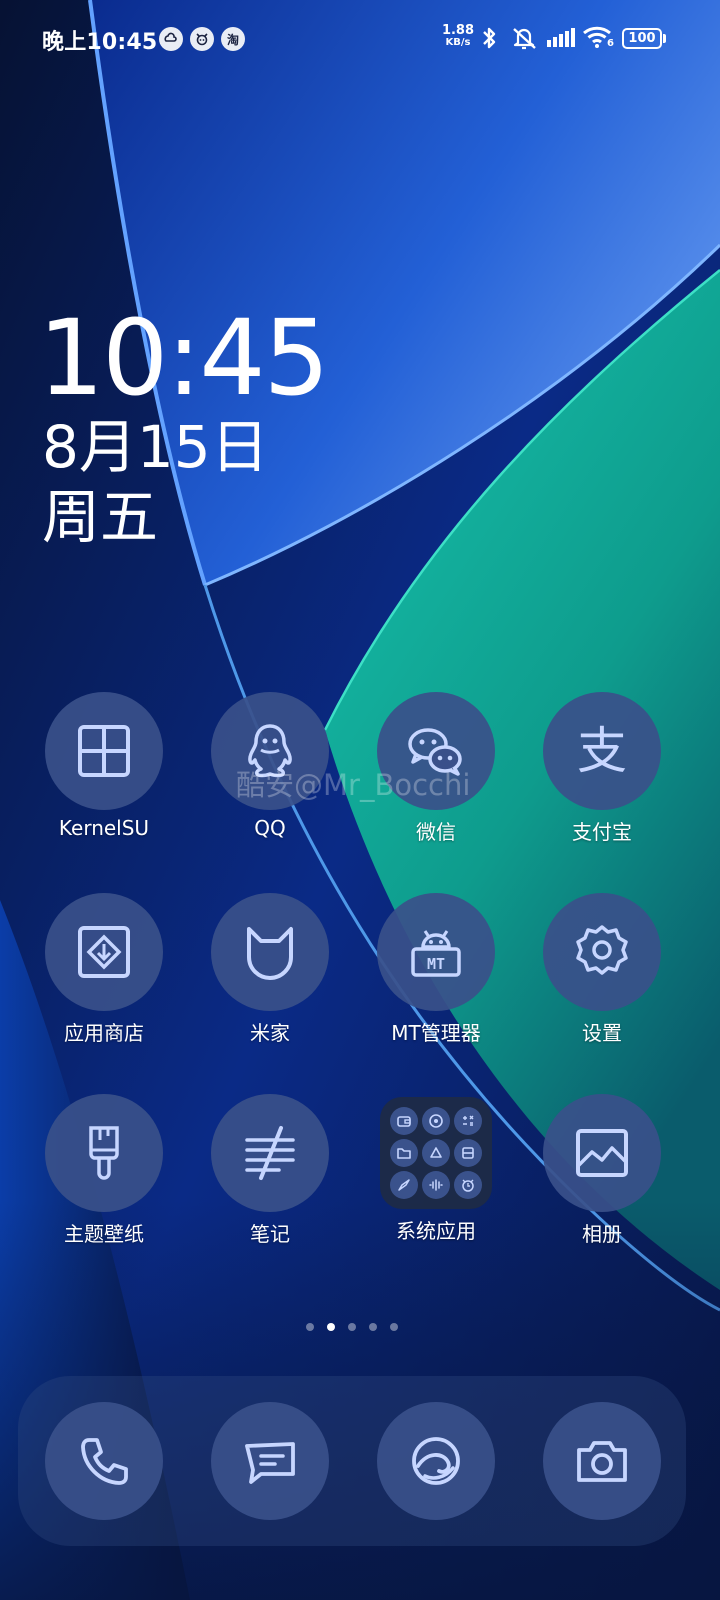 Image resolution: width=720 pixels, height=1600 pixels. I want to click on messages-icon, so click(270, 1463).